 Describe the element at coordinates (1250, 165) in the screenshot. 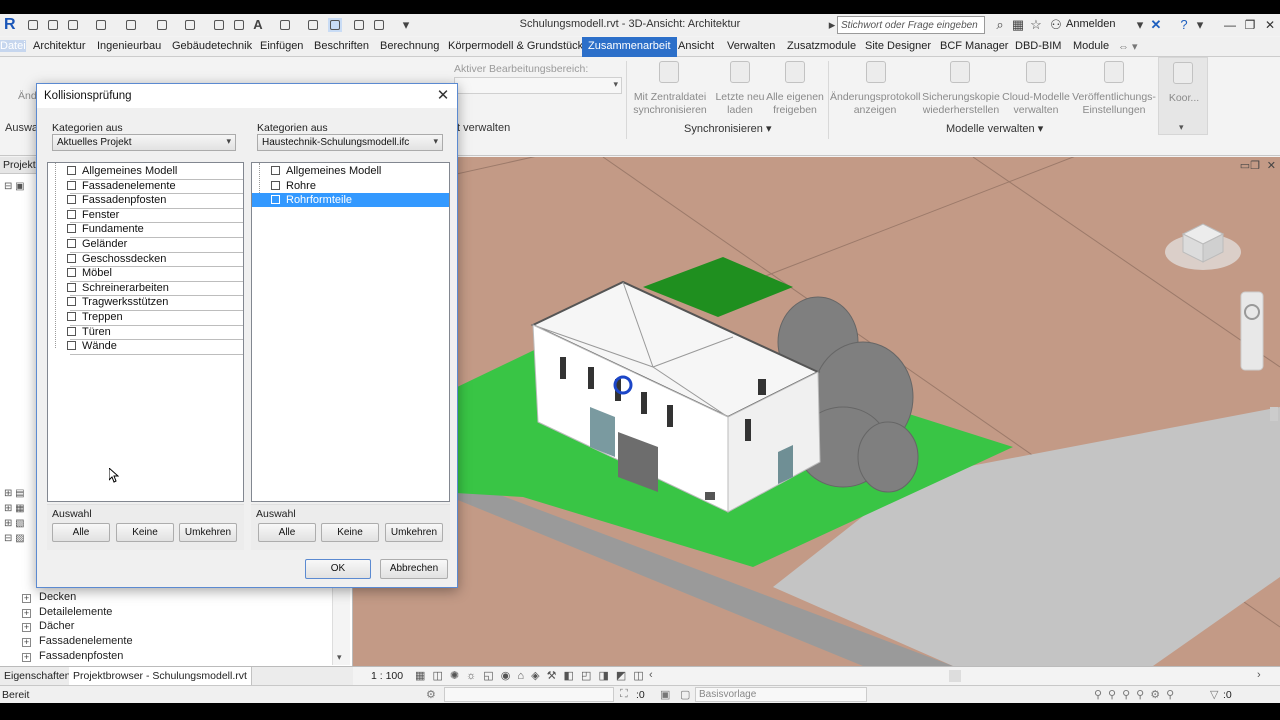

I see `view-restore-icon: ▭❐` at that location.